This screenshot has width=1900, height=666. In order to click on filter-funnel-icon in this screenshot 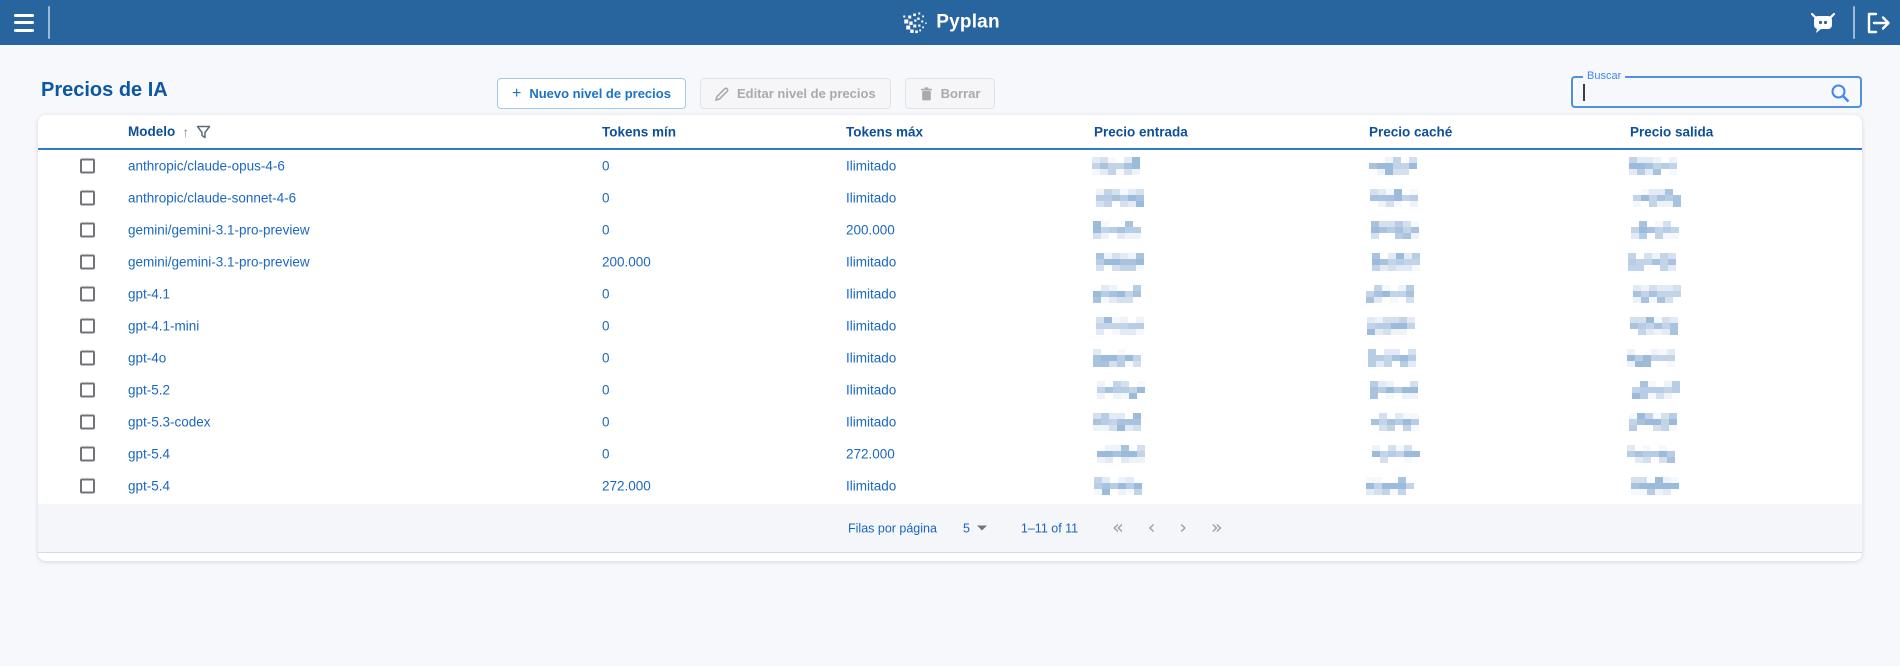, I will do `click(203, 132)`.